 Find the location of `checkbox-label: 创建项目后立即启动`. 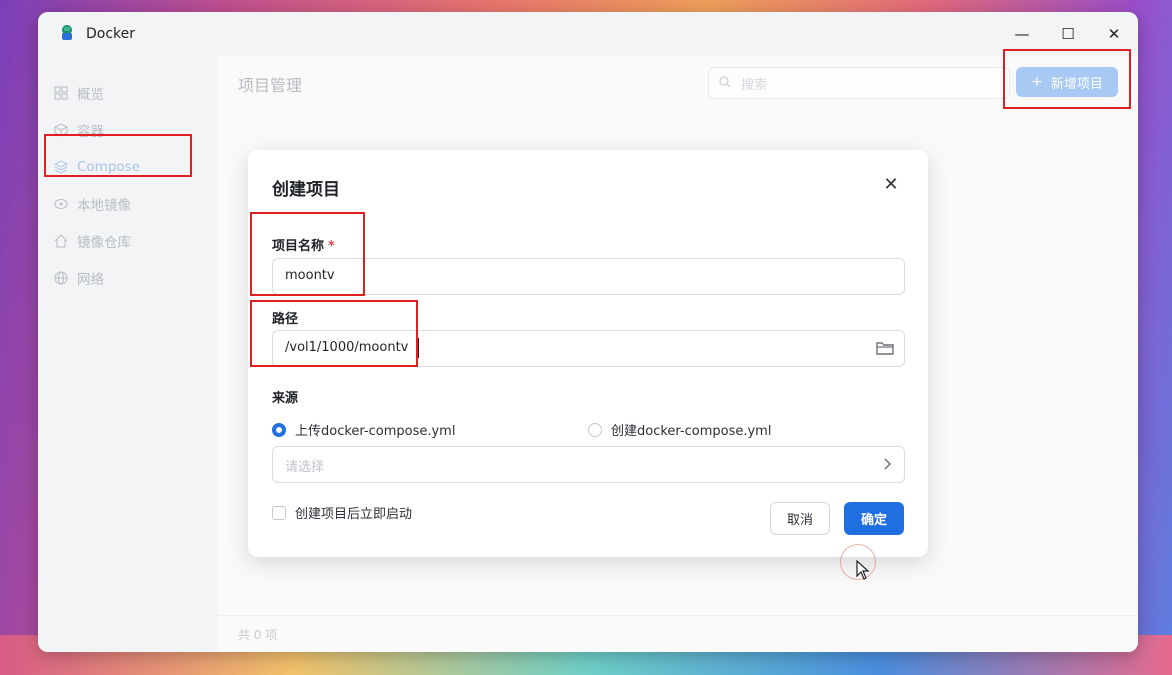

checkbox-label: 创建项目后立即启动 is located at coordinates (354, 514).